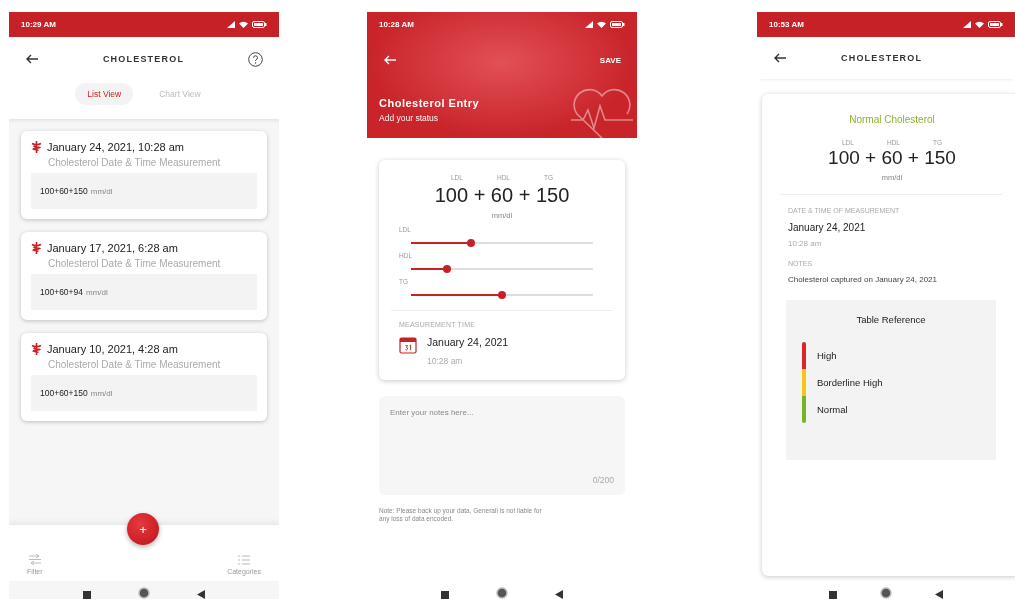 This screenshot has height=599, width=1015. Describe the element at coordinates (892, 119) in the screenshot. I see `status-label: Normal Cholesterol` at that location.